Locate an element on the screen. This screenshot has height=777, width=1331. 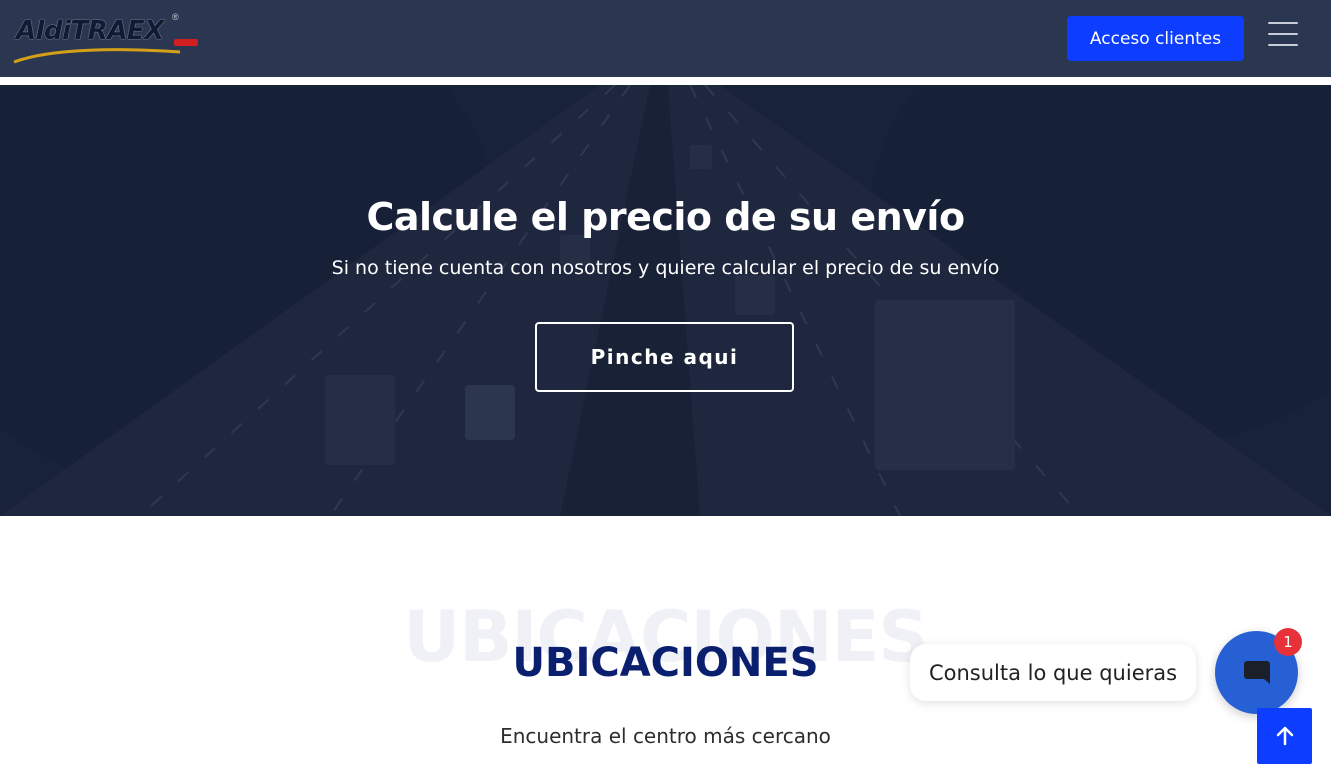
arrow-up-icon is located at coordinates (1284, 736).